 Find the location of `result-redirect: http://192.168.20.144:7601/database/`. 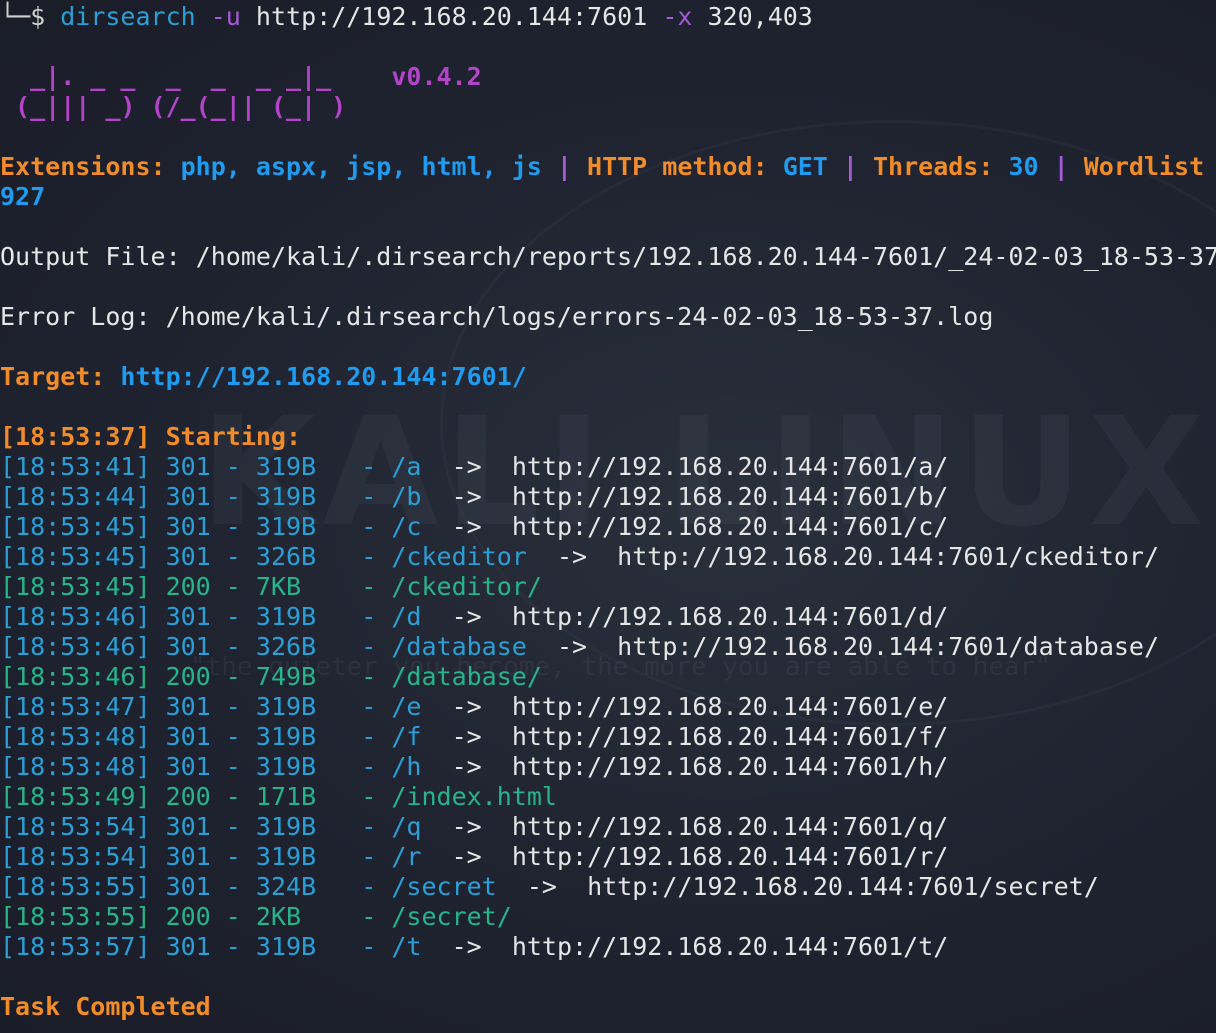

result-redirect: http://192.168.20.144:7601/database/ is located at coordinates (888, 646).